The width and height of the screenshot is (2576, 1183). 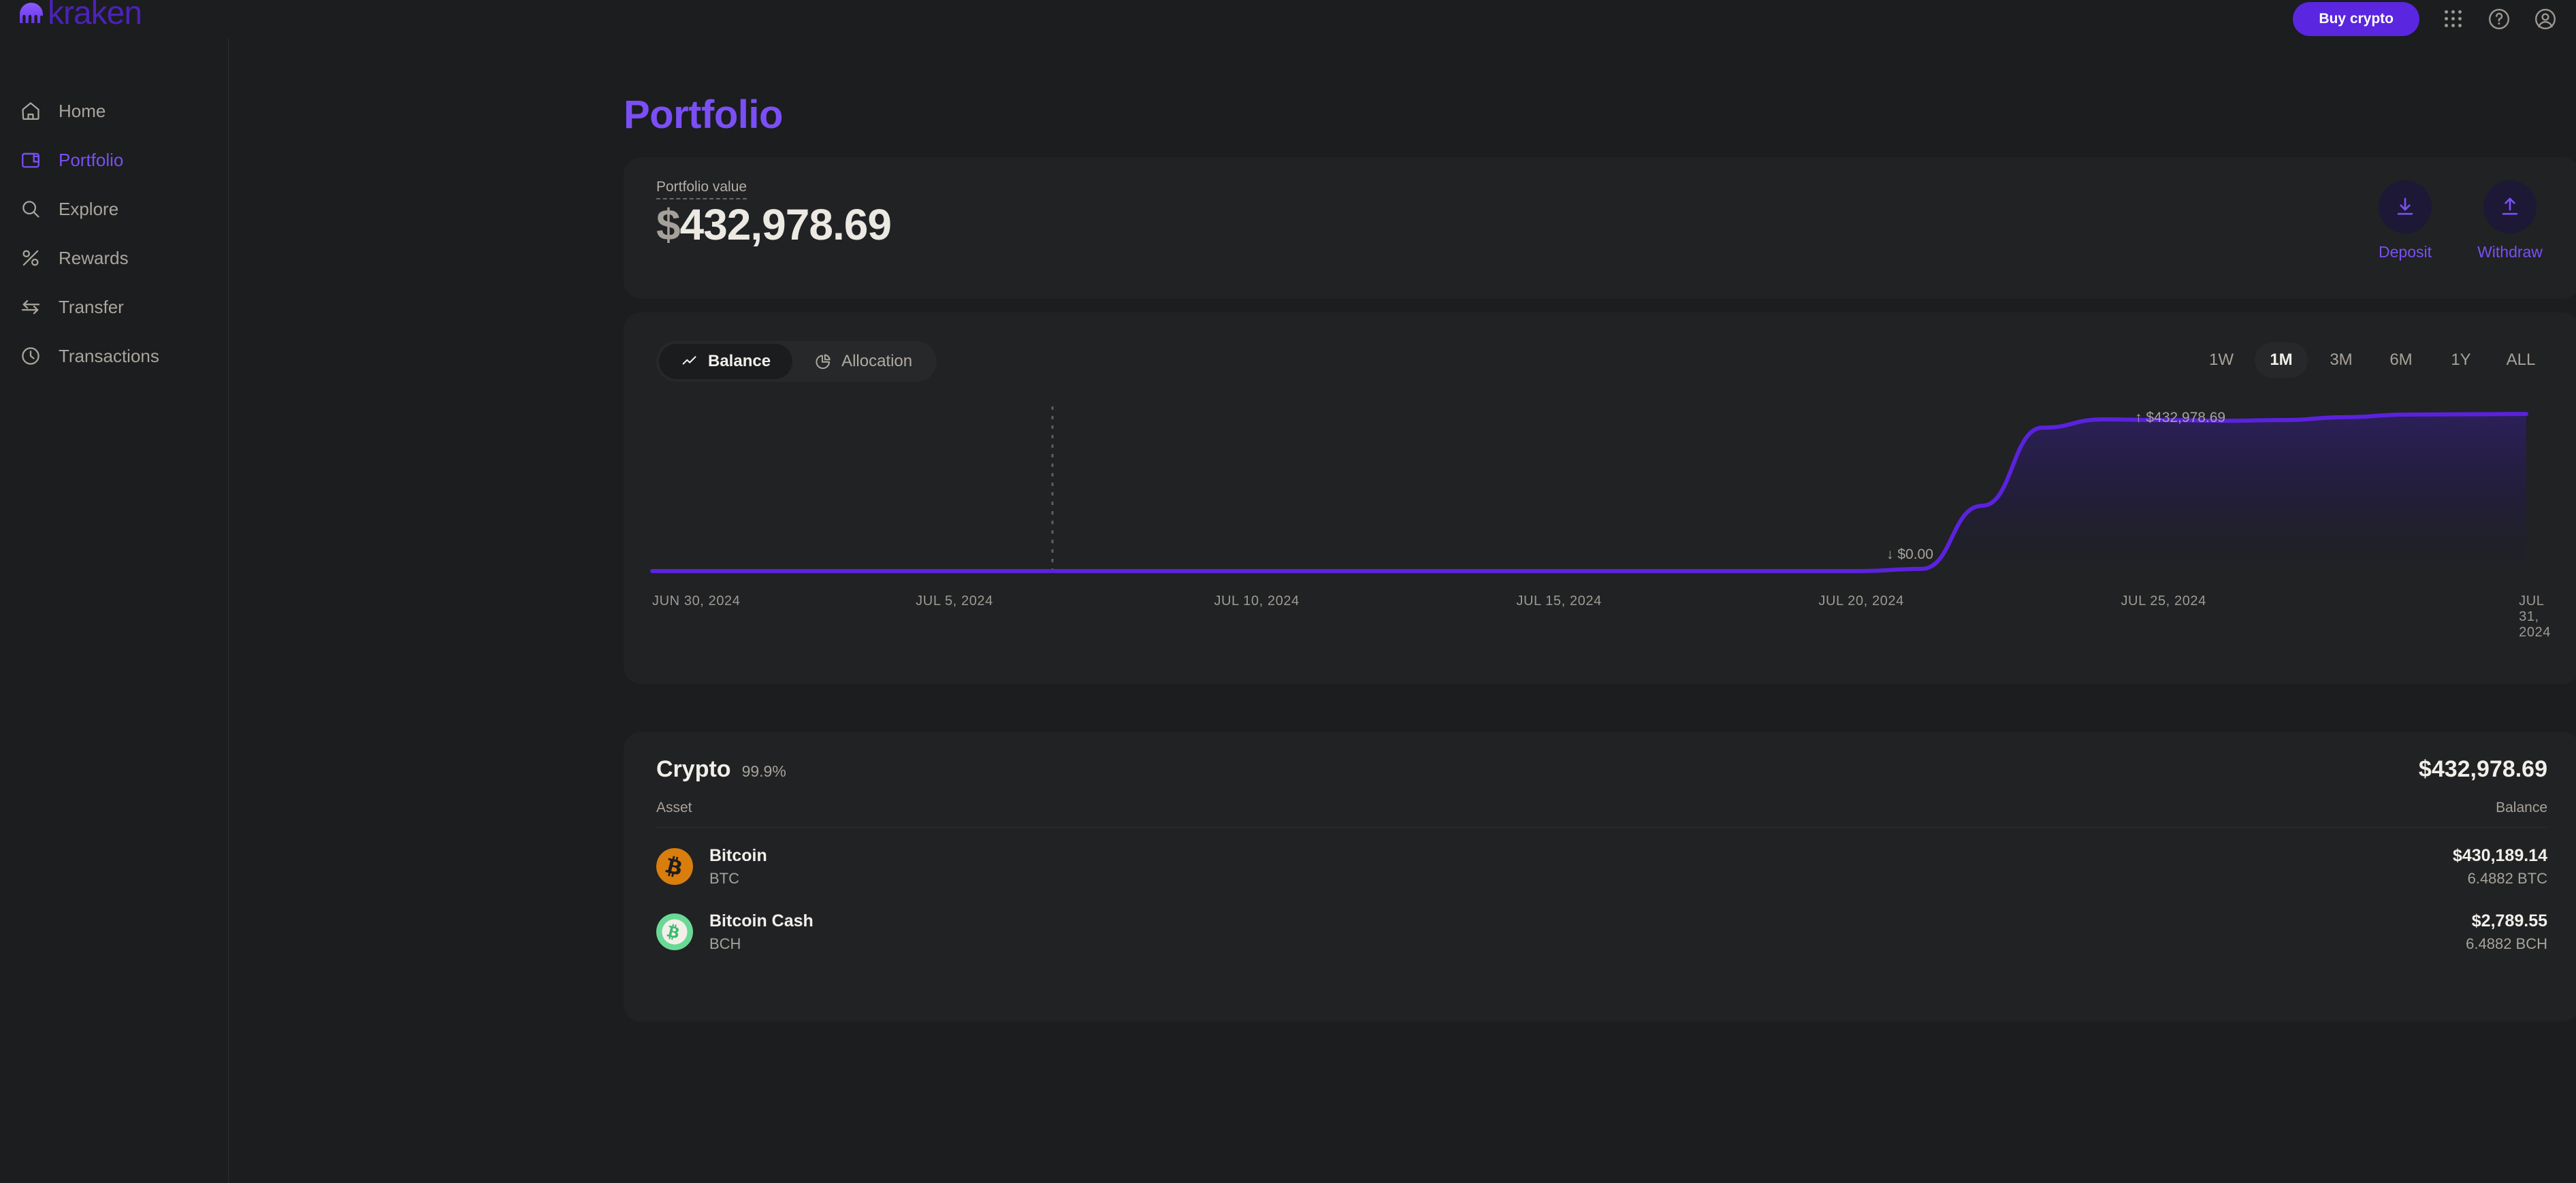 I want to click on asset-symbol: BTC, so click(x=724, y=878).